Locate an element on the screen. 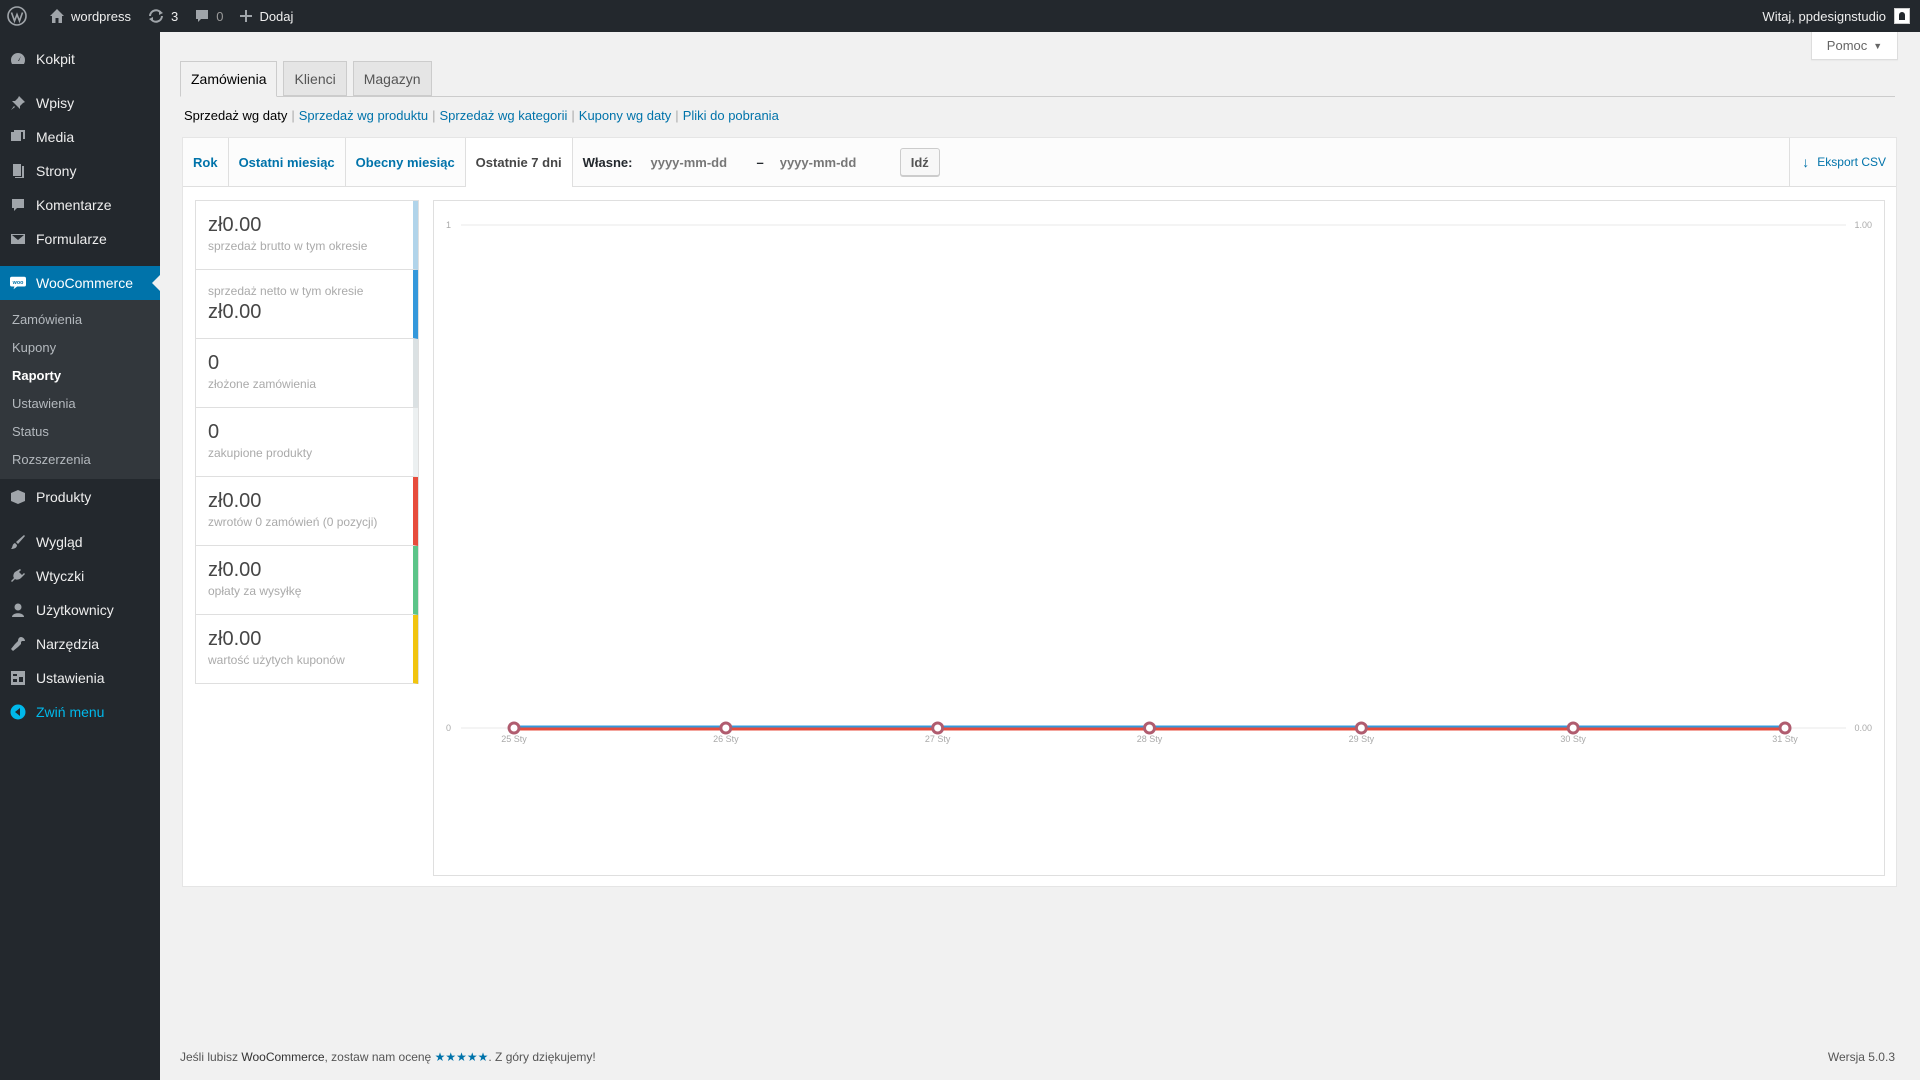 The height and width of the screenshot is (1080, 1920). subnav-sales-by-date: Sprzedaż wg daty is located at coordinates (235, 115).